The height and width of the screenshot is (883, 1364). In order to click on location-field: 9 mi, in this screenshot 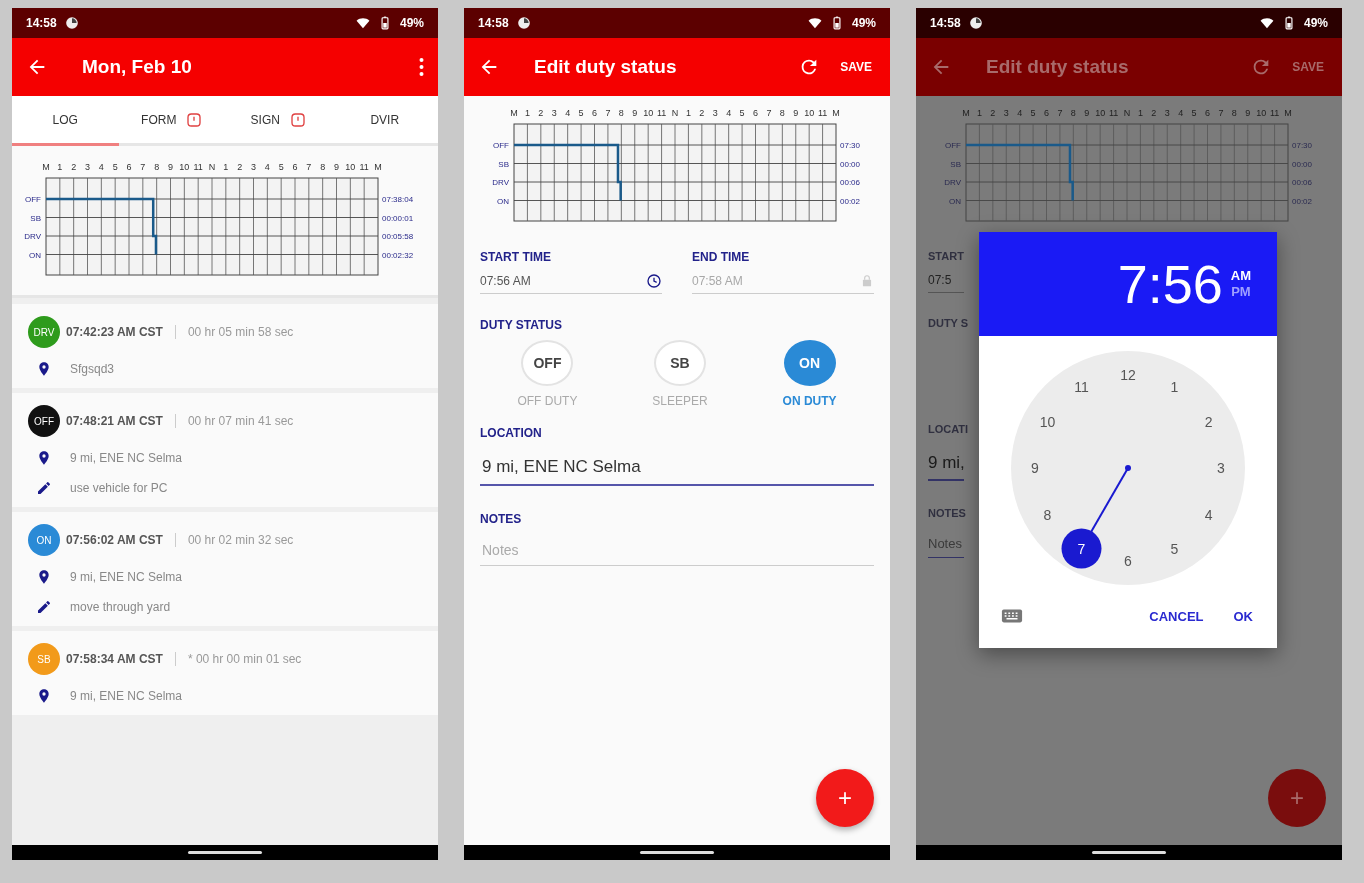, I will do `click(946, 463)`.